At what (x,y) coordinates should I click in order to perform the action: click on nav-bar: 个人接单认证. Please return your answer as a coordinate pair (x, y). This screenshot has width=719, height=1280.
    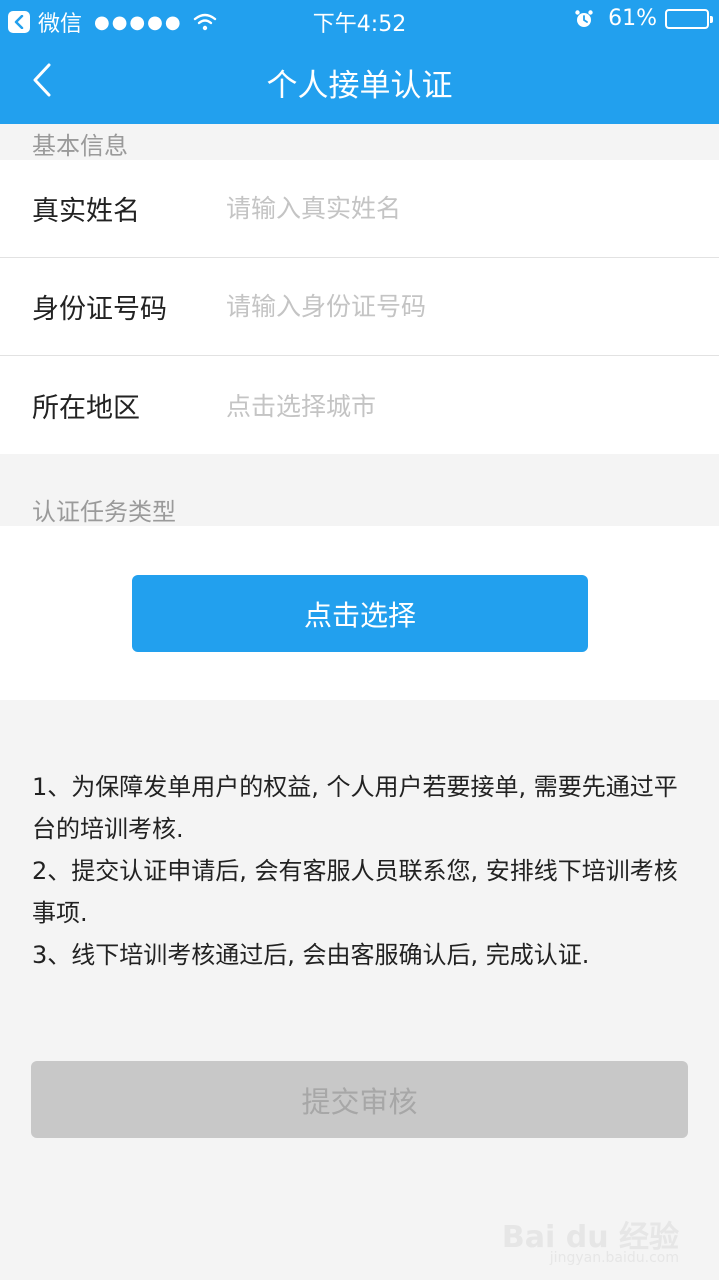
    Looking at the image, I should click on (359, 82).